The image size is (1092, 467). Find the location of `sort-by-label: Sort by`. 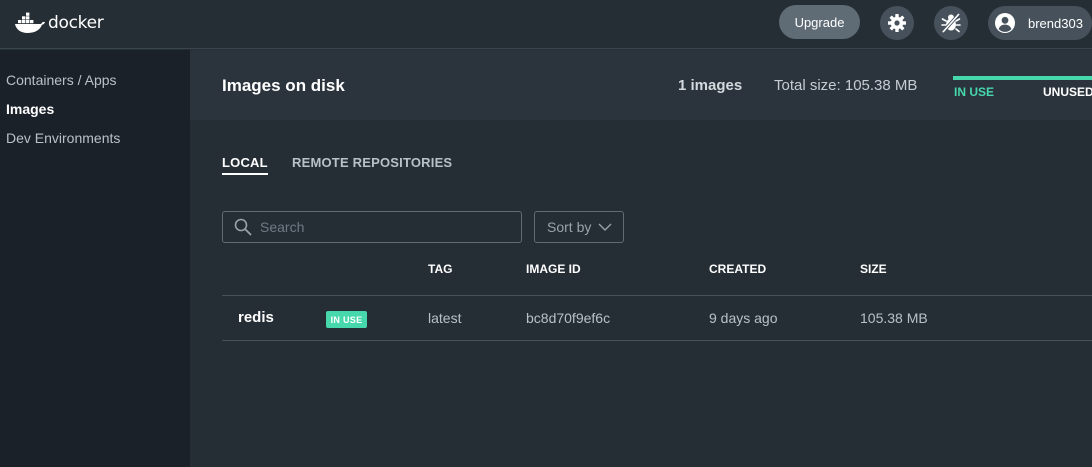

sort-by-label: Sort by is located at coordinates (569, 227).